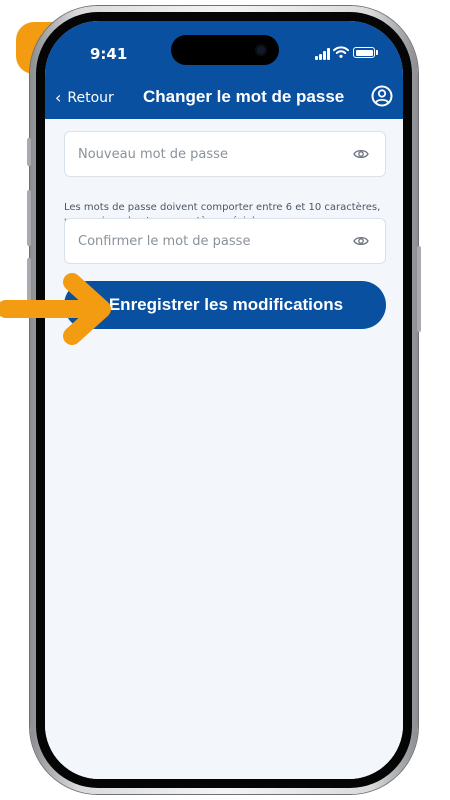 This screenshot has height=800, width=450. Describe the element at coordinates (350, 53) in the screenshot. I see `status-icons` at that location.